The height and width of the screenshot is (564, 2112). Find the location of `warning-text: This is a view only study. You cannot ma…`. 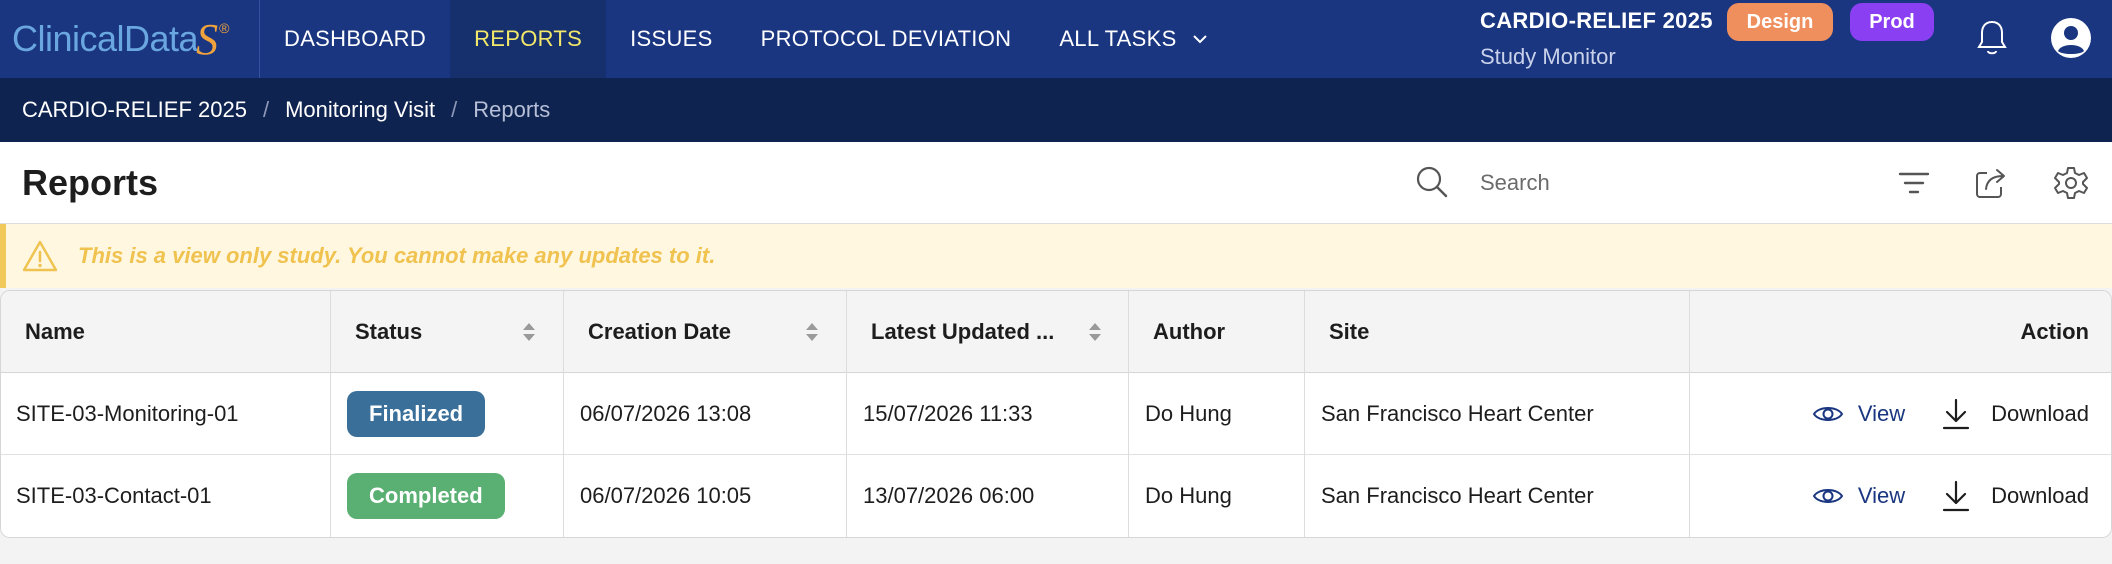

warning-text: This is a view only study. You cannot ma… is located at coordinates (397, 255).